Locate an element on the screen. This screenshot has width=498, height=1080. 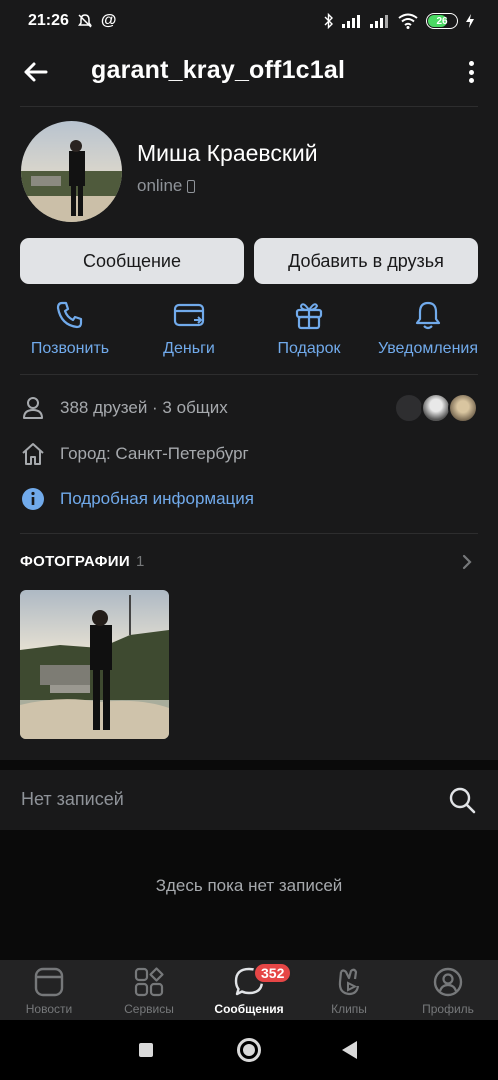
info-icon is located at coordinates (33, 499).